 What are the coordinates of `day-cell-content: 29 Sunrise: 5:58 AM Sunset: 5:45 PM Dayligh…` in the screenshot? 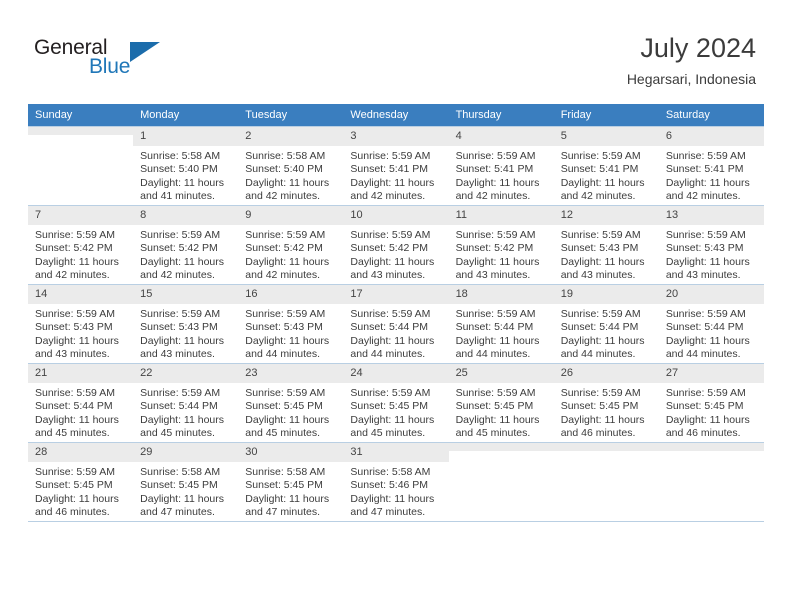 It's located at (186, 482).